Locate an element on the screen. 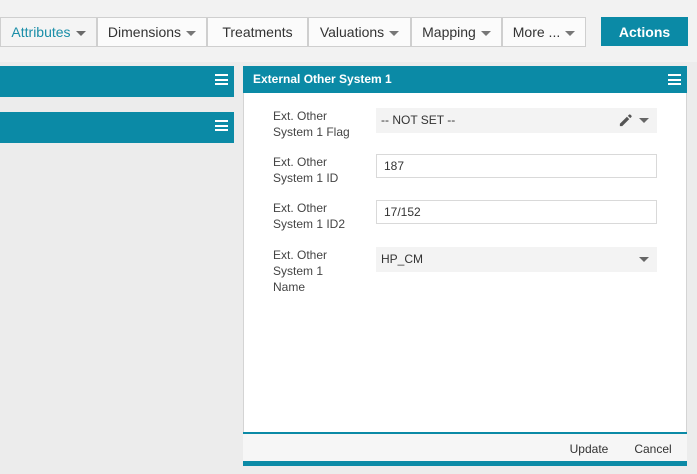 This screenshot has width=697, height=474. id2-input is located at coordinates (516, 212).